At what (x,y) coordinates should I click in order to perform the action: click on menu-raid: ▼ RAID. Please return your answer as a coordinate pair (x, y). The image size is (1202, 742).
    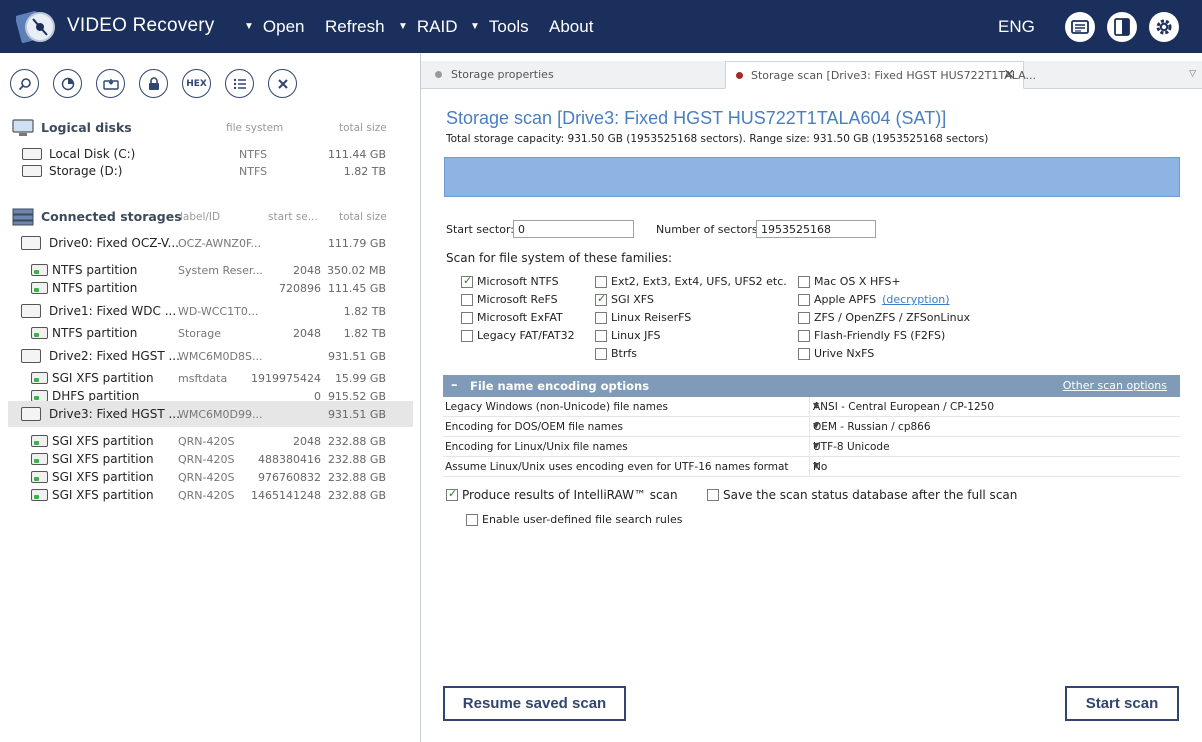
    Looking at the image, I should click on (428, 27).